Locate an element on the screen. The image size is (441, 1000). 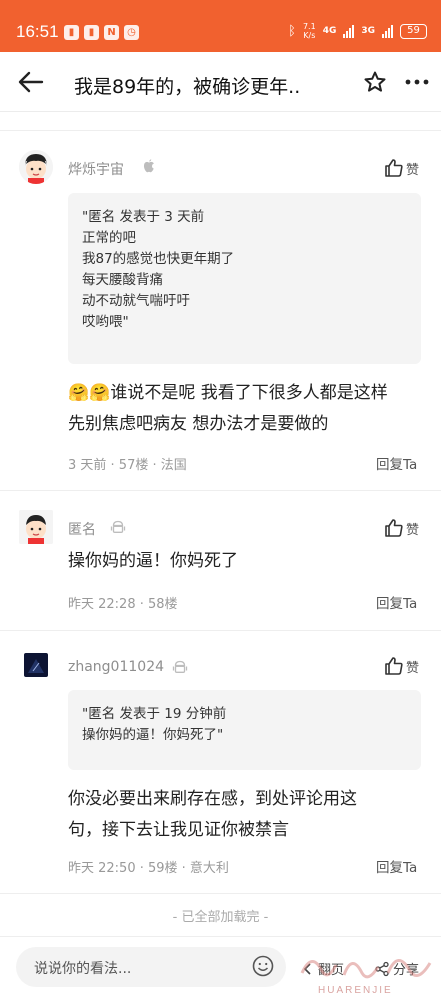
comment-body: 🤗🤗谁说不是呢 我看了下很多人都是这样 先别焦虑吧病友 想办法才是要做的 is located at coordinates (243, 409).